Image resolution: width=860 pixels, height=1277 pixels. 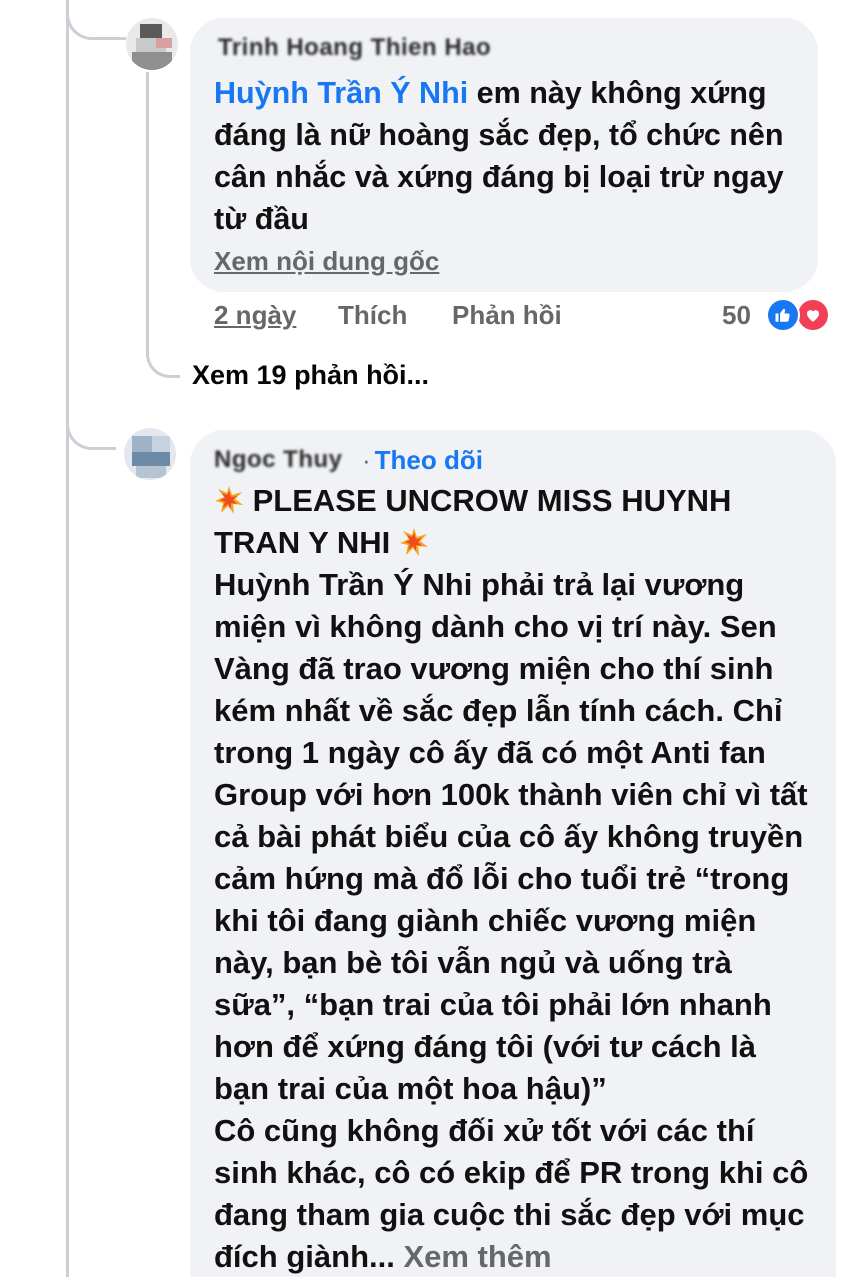 What do you see at coordinates (341, 93) in the screenshot?
I see `mention-link: Huỳnh Trần Ý Nhi` at bounding box center [341, 93].